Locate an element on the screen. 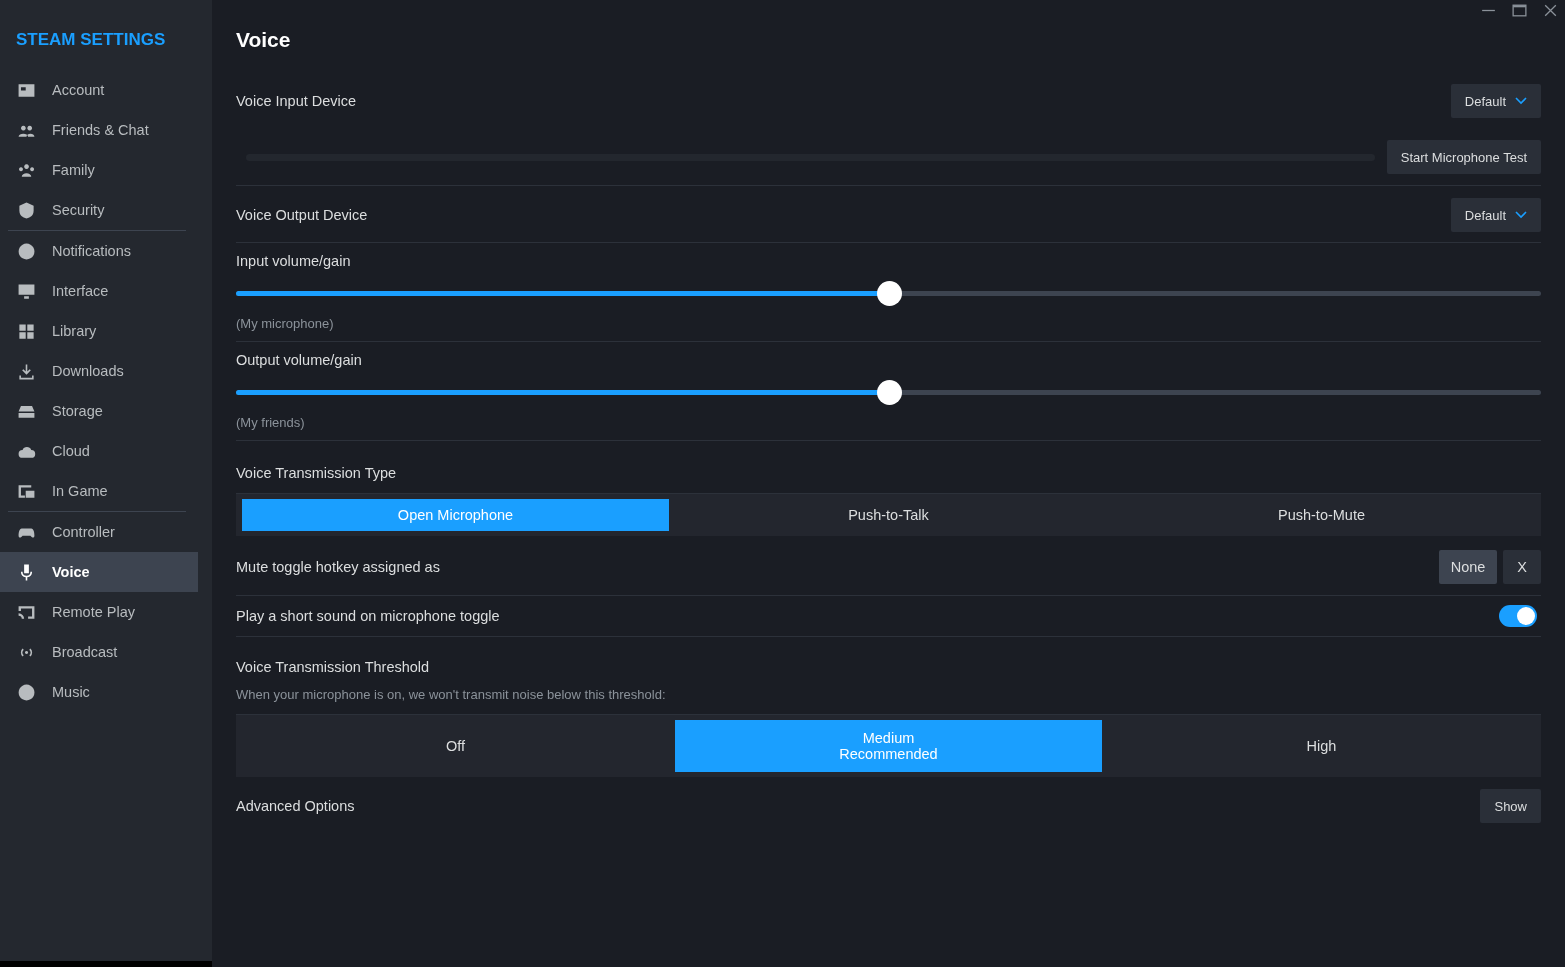 The height and width of the screenshot is (967, 1565). sidebar-item: Remote Play is located at coordinates (99, 612).